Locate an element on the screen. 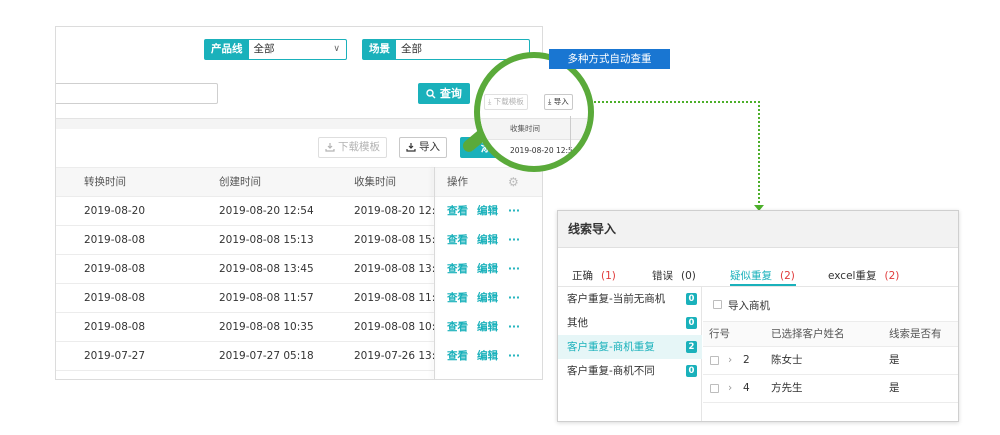 This screenshot has width=1000, height=435. lens-divider is located at coordinates (570, 136).